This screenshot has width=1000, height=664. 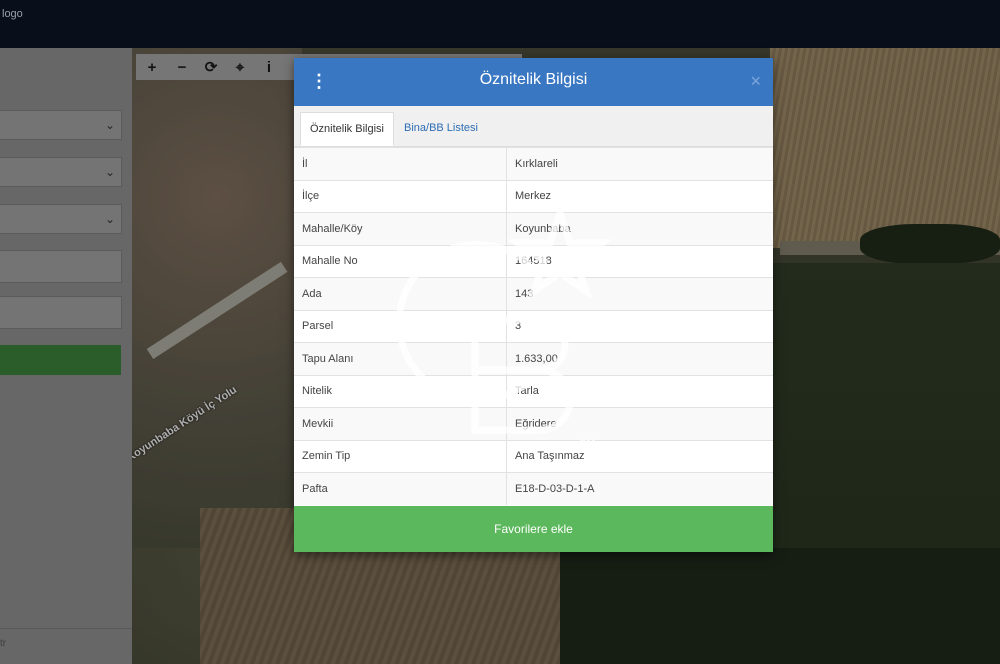 I want to click on table-row: Parsel 3, so click(x=533, y=326).